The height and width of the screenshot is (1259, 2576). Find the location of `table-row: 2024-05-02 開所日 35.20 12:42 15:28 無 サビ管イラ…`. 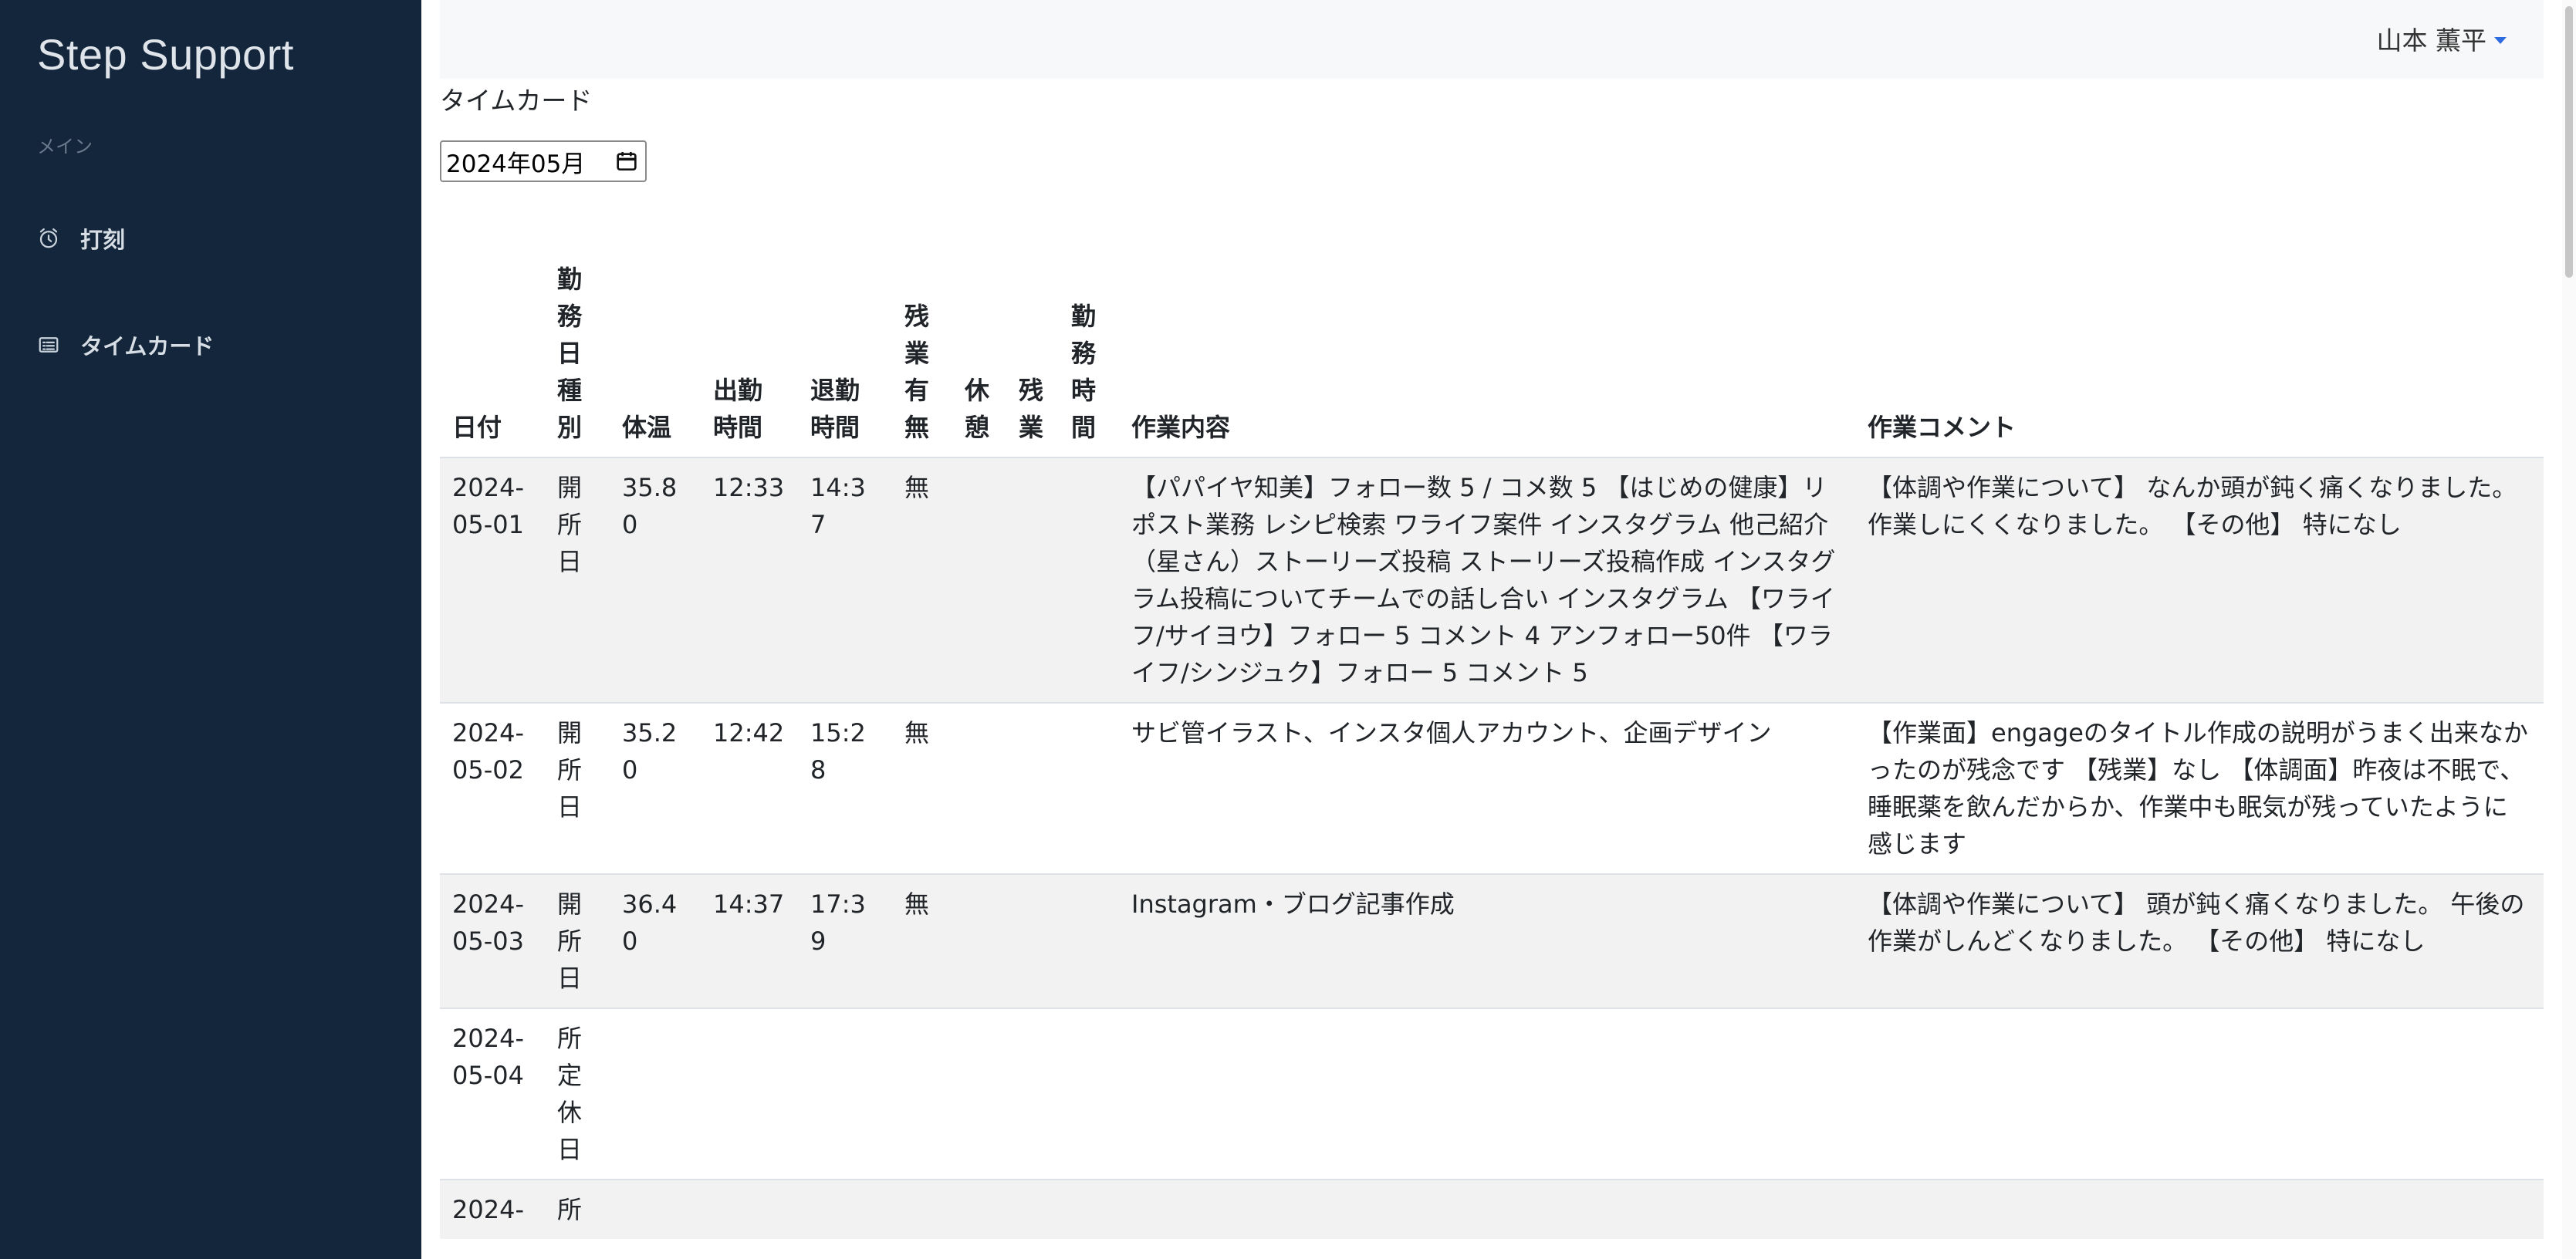

table-row: 2024-05-02 開所日 35.20 12:42 15:28 無 サビ管イラ… is located at coordinates (1492, 788).